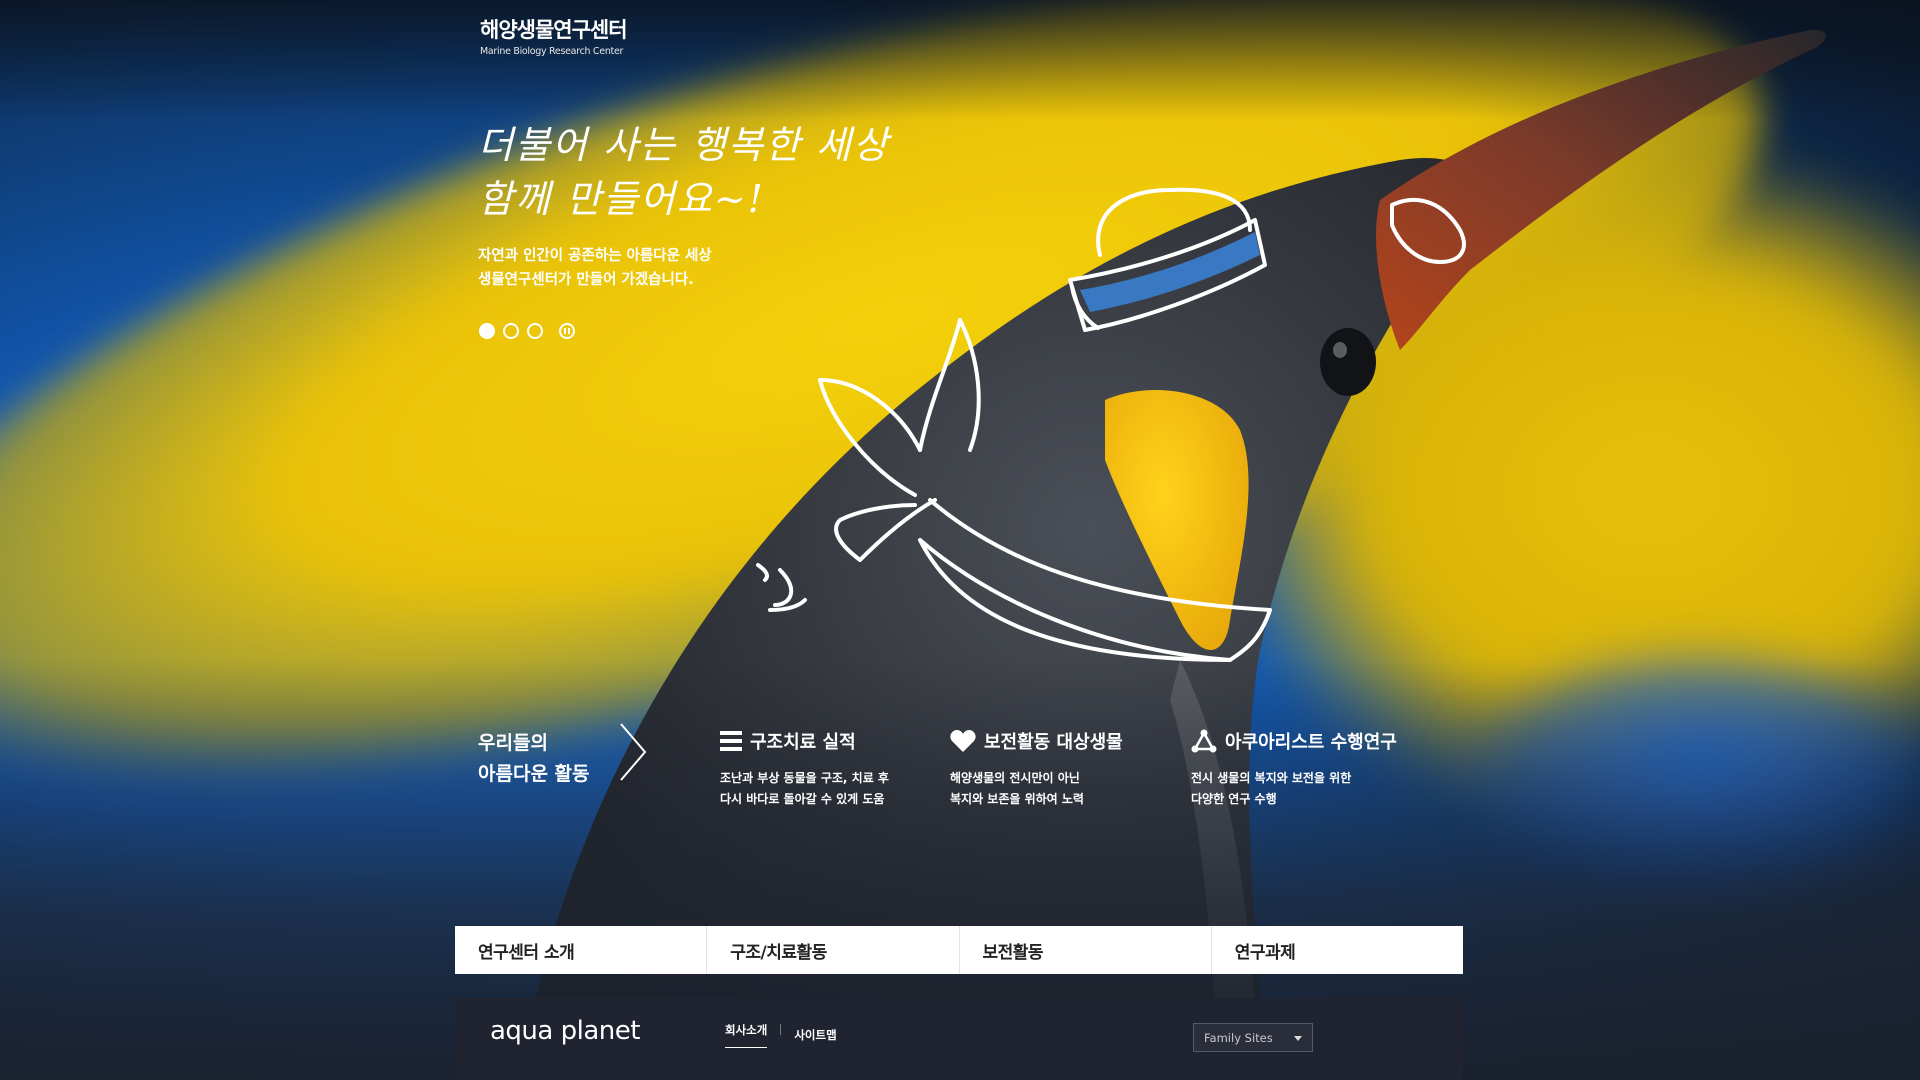 The image size is (1920, 1080). I want to click on footer-link-company: 회사소개, so click(746, 1035).